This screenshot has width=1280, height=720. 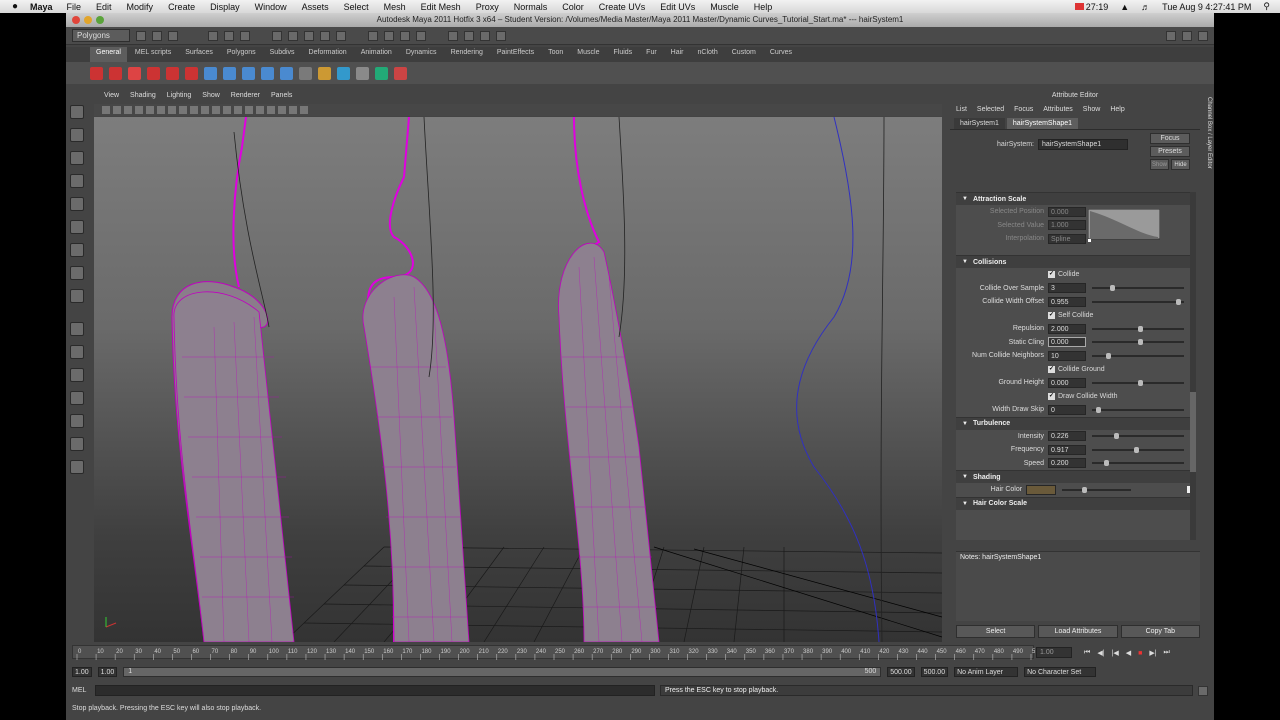 What do you see at coordinates (88, 20) in the screenshot?
I see `minimize-window-icon` at bounding box center [88, 20].